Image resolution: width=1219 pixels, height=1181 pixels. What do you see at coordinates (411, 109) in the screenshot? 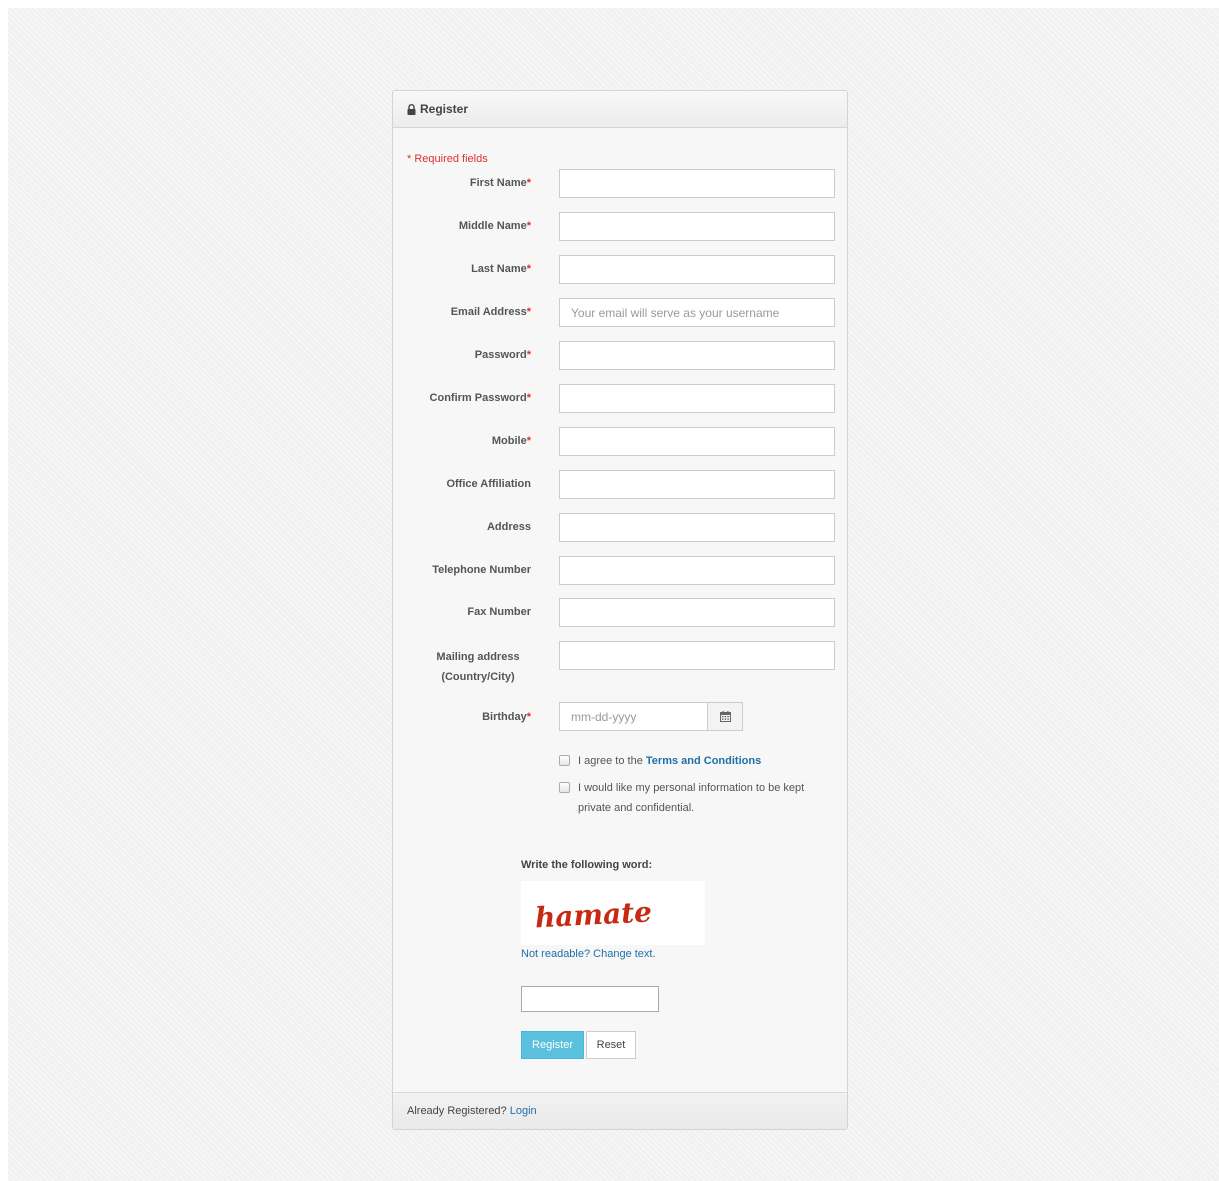
I see `lock-icon` at bounding box center [411, 109].